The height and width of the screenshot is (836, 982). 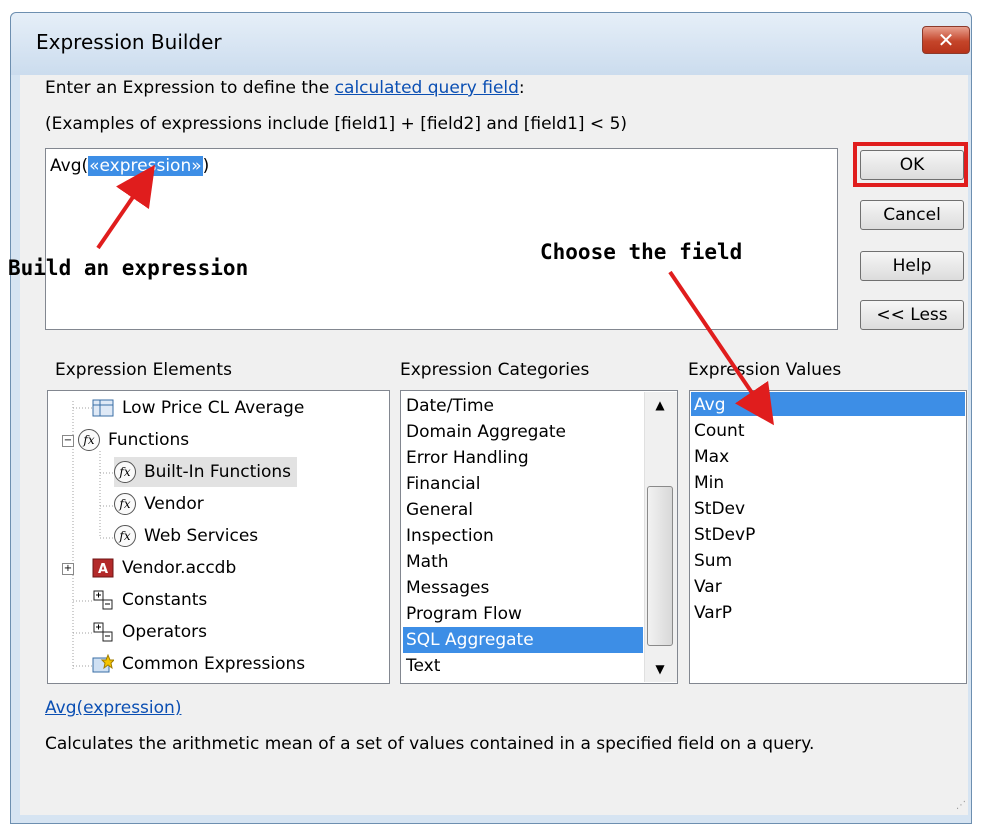 I want to click on dialog-title: Expression Builder, so click(x=129, y=42).